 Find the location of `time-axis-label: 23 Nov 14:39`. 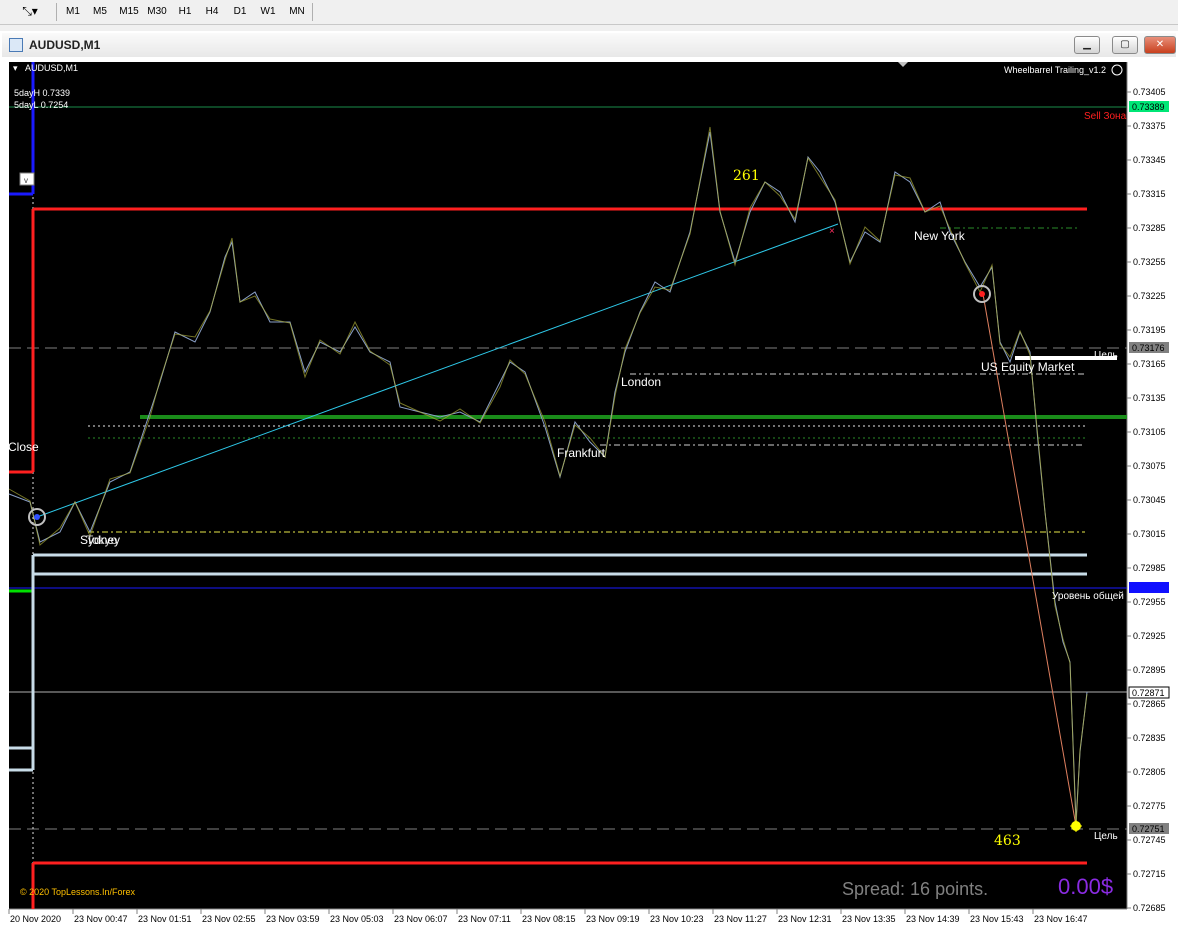

time-axis-label: 23 Nov 14:39 is located at coordinates (933, 919).